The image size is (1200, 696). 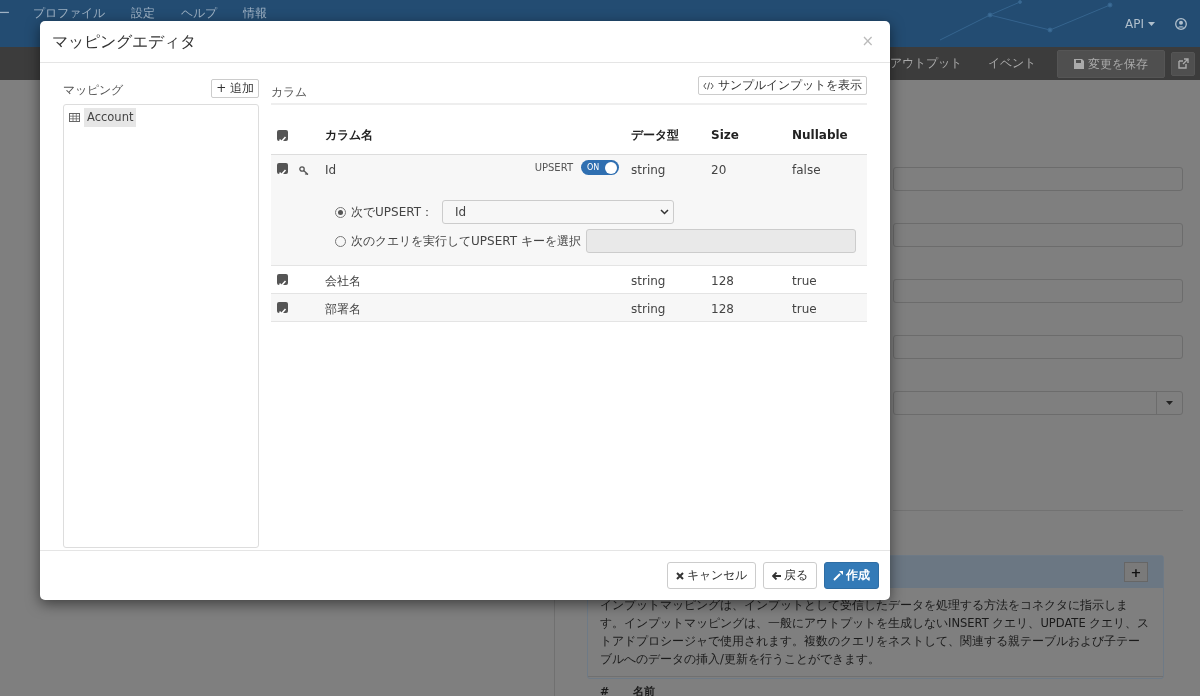 What do you see at coordinates (776, 575) in the screenshot?
I see `arrow-left-icon` at bounding box center [776, 575].